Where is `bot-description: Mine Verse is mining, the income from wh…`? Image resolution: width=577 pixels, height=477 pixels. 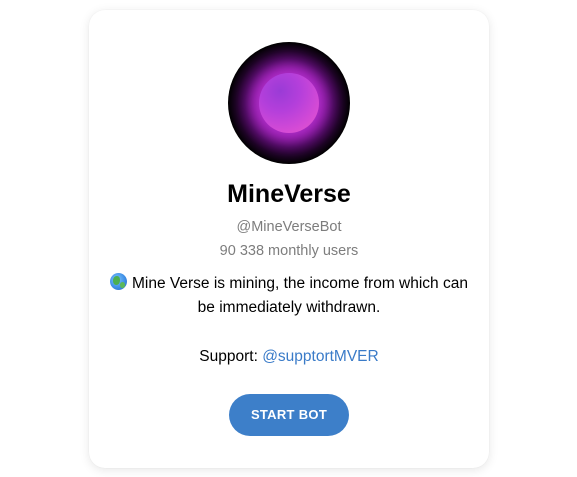 bot-description: Mine Verse is mining, the income from wh… is located at coordinates (289, 296).